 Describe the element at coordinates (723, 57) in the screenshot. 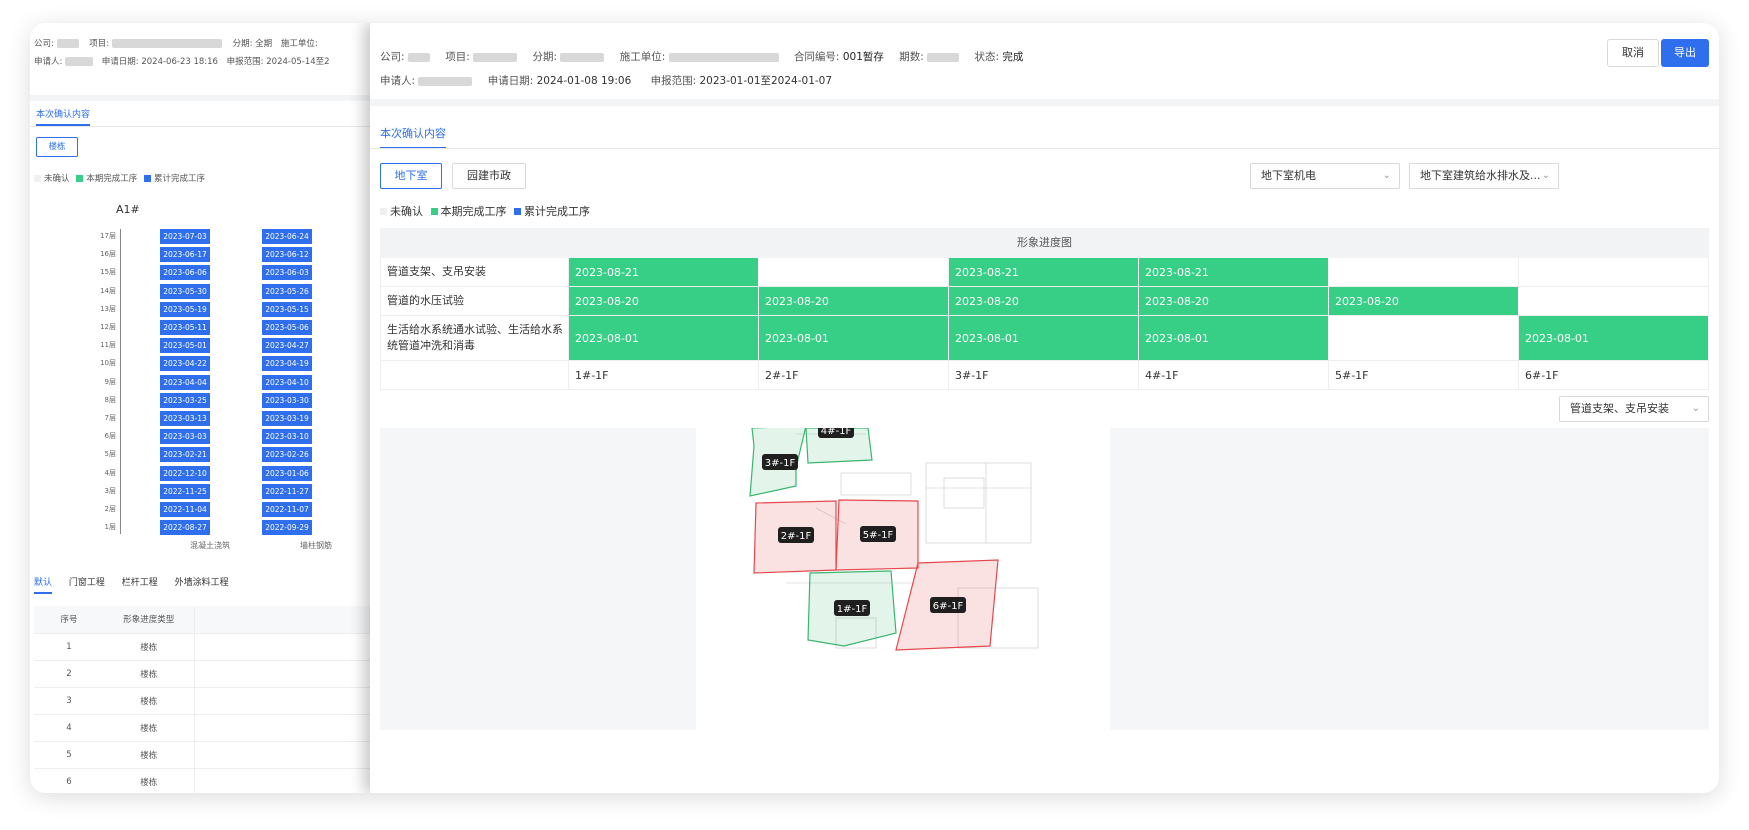

I see `builder-redacted` at that location.